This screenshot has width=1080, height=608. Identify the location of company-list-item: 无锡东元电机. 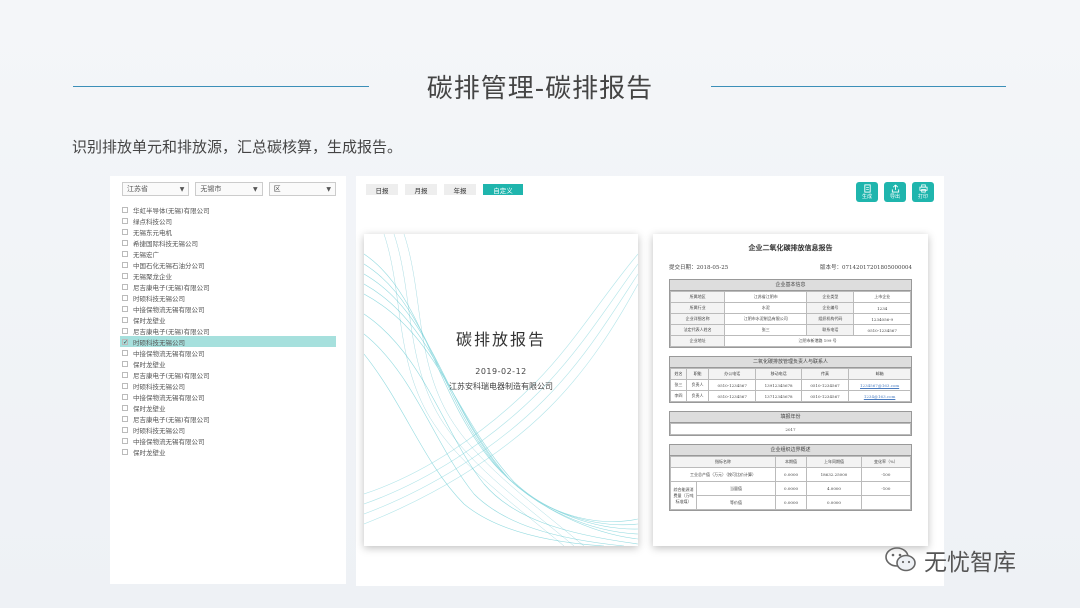
(228, 231).